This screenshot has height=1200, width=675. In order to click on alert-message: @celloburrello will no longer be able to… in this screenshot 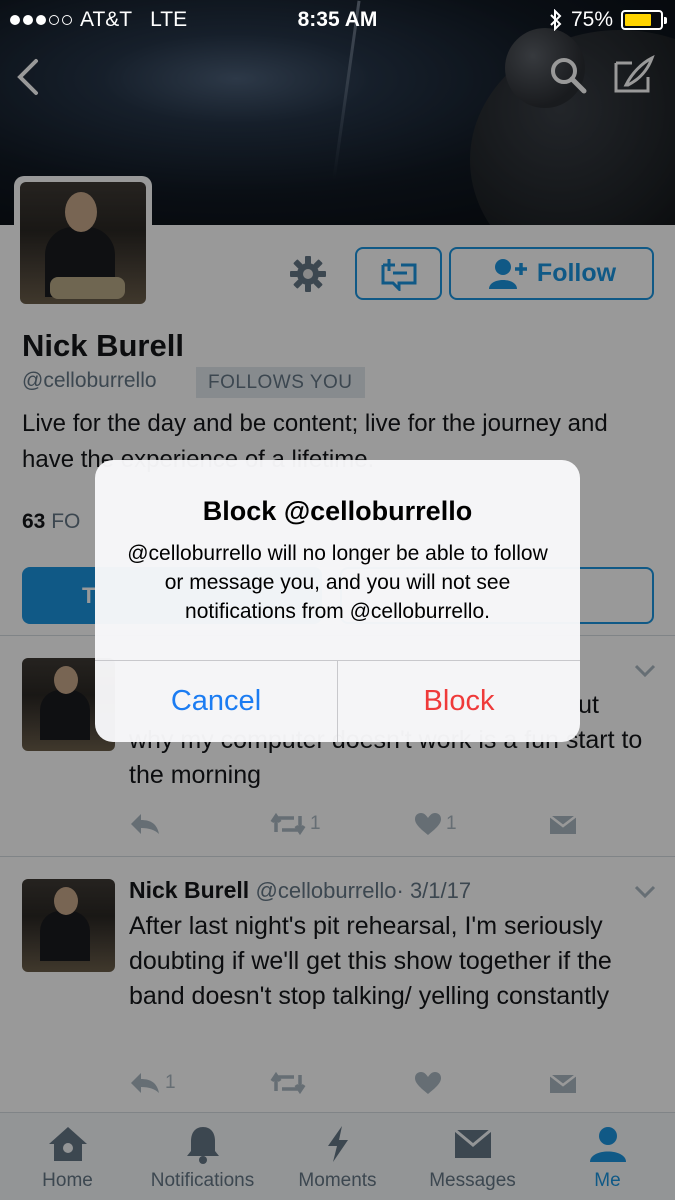, I will do `click(337, 582)`.